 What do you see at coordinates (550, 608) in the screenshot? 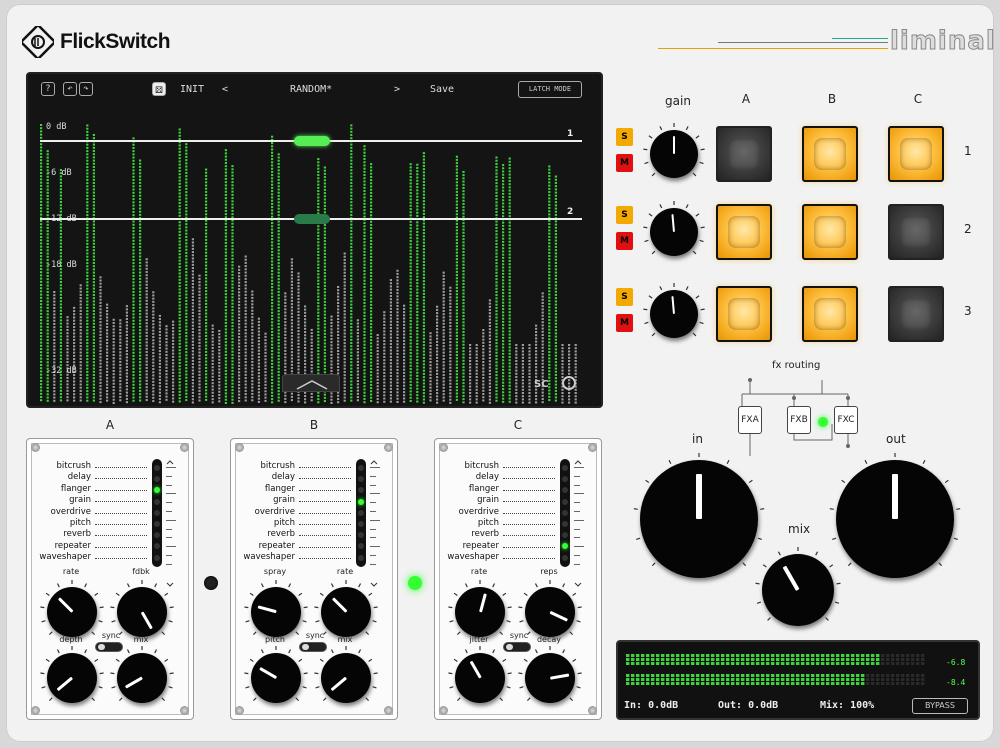
I see `knob-reps` at bounding box center [550, 608].